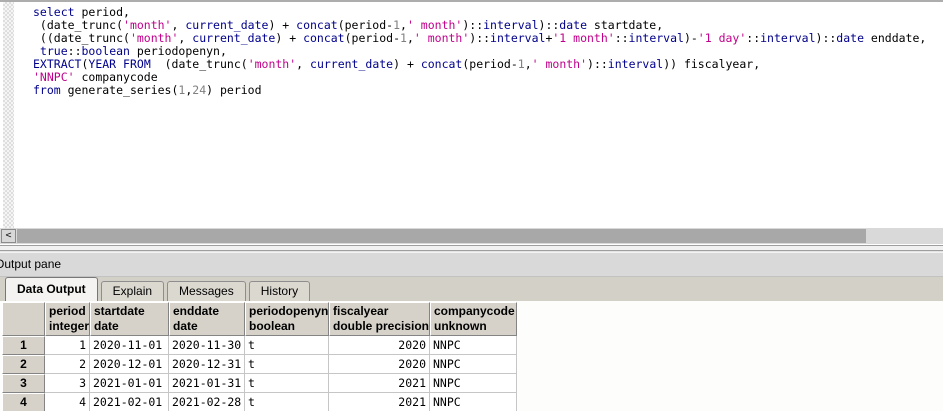 The width and height of the screenshot is (943, 411). Describe the element at coordinates (199, 90) in the screenshot. I see `sql-token: 24` at that location.